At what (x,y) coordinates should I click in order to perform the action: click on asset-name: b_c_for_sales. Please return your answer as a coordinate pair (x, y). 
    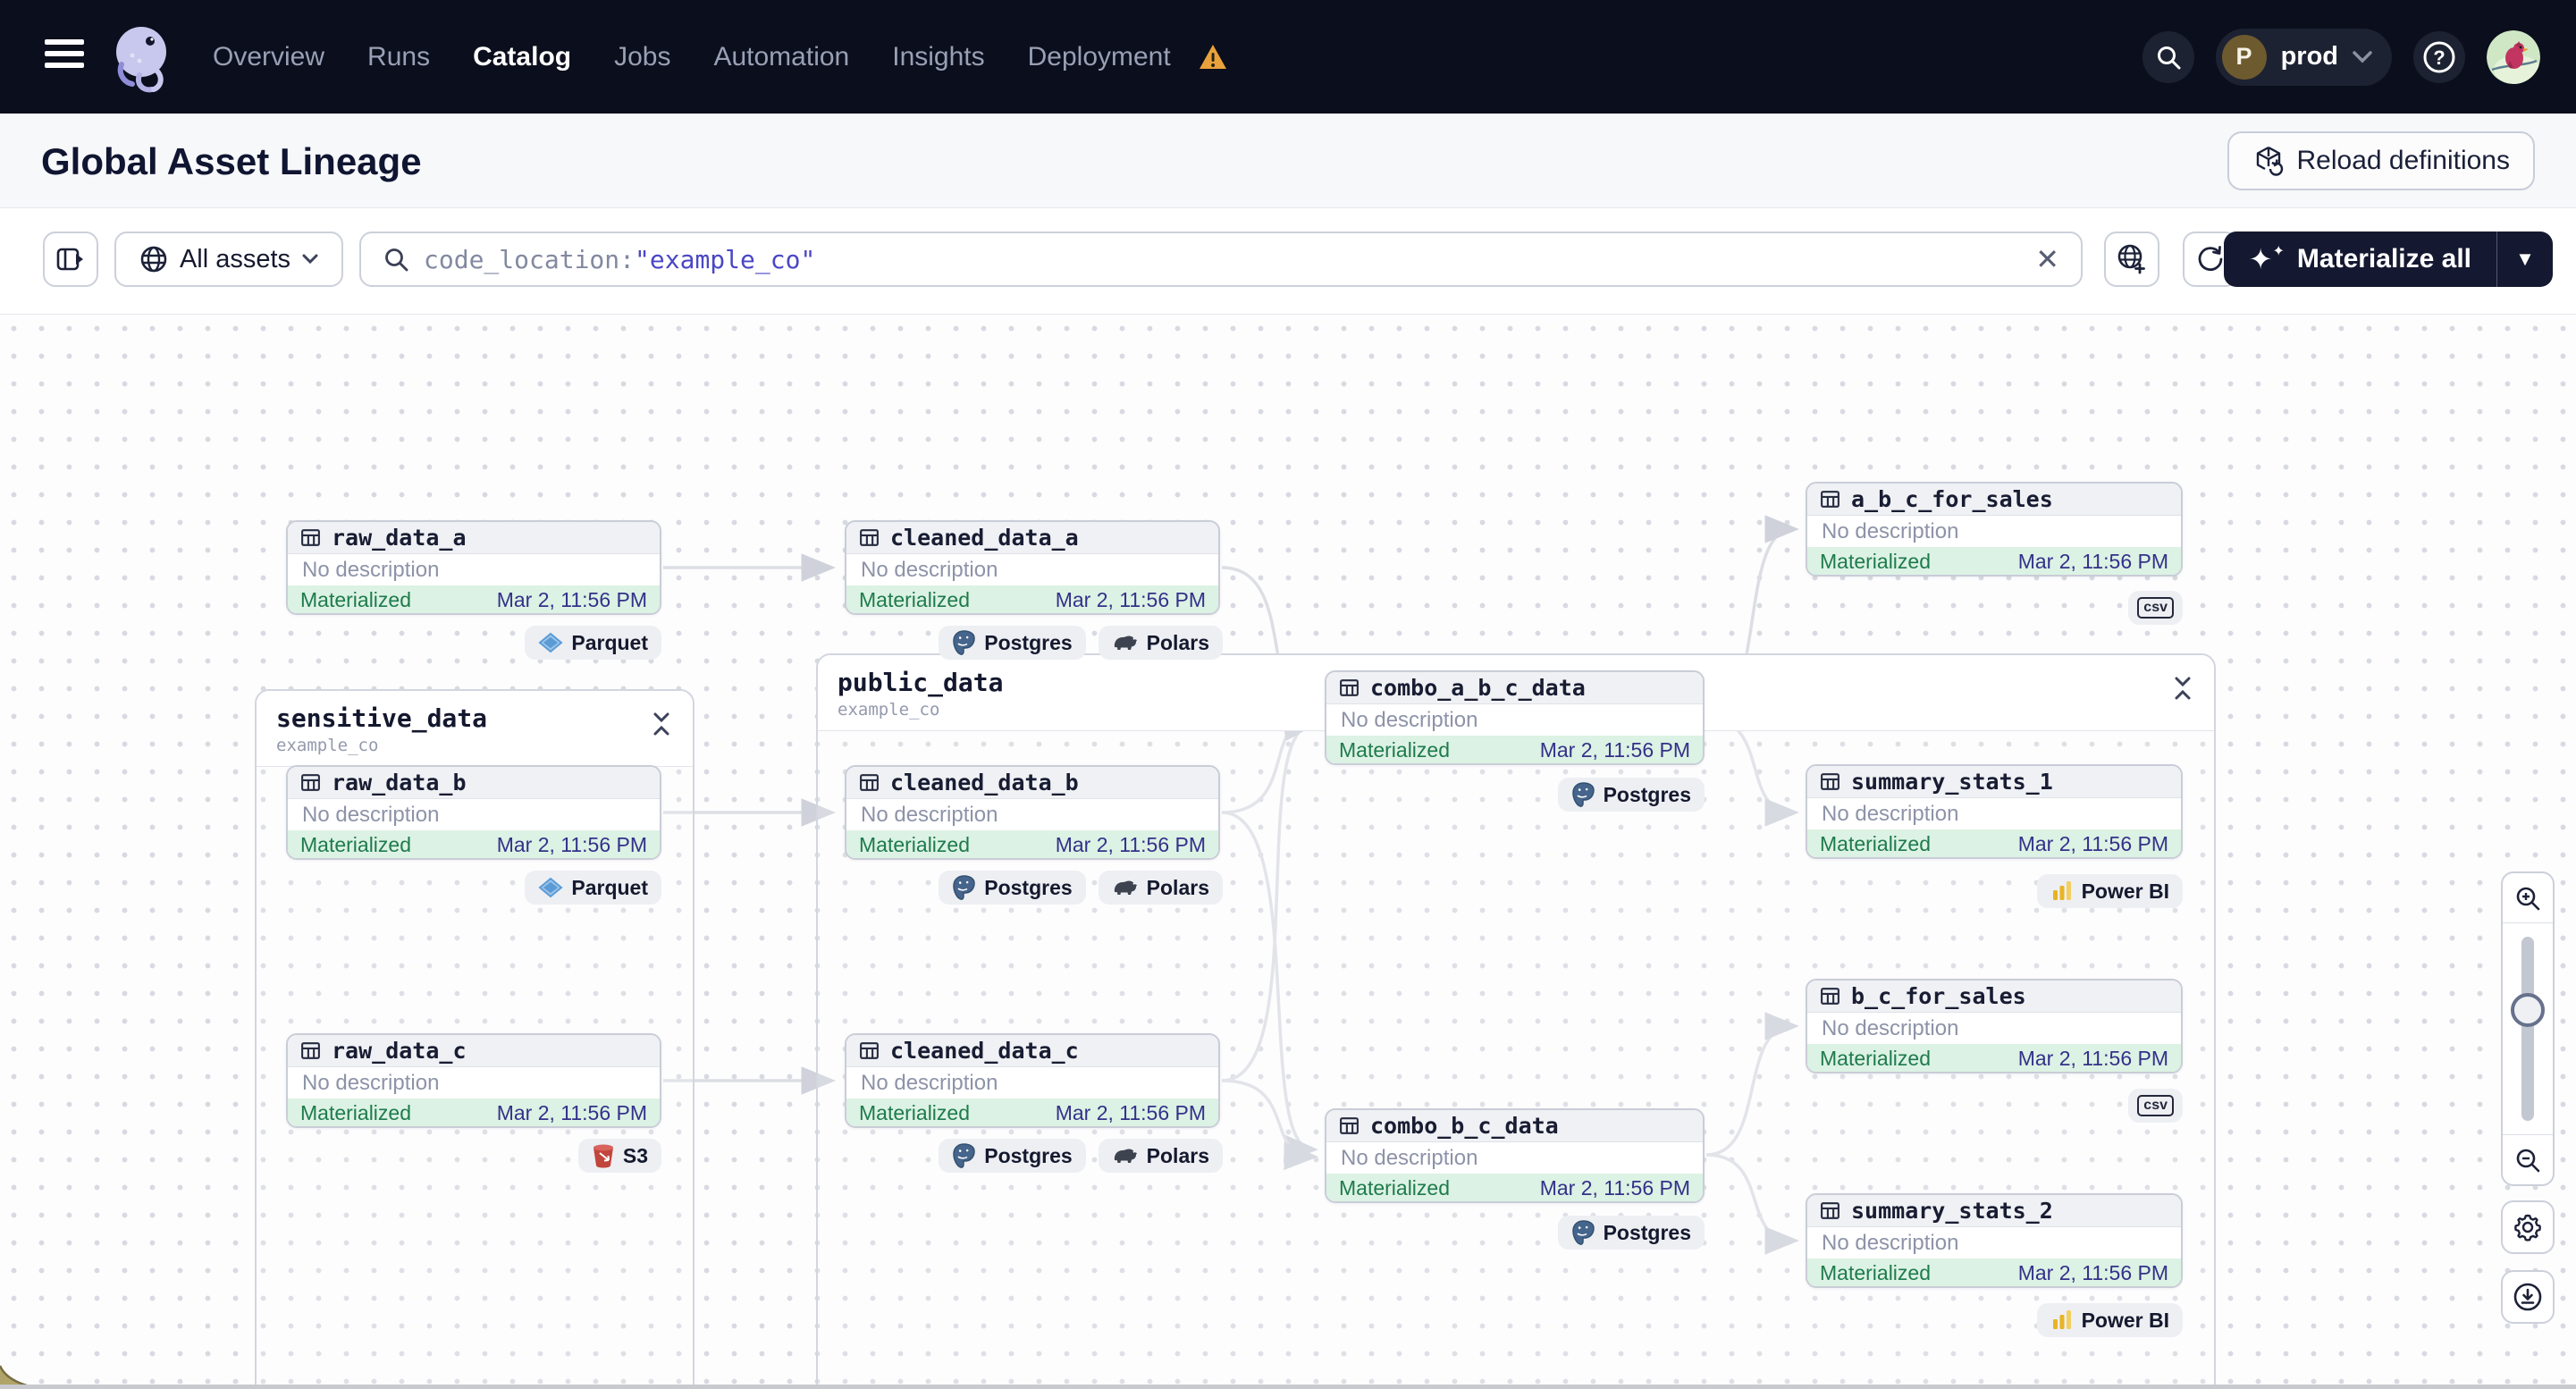
    Looking at the image, I should click on (1939, 996).